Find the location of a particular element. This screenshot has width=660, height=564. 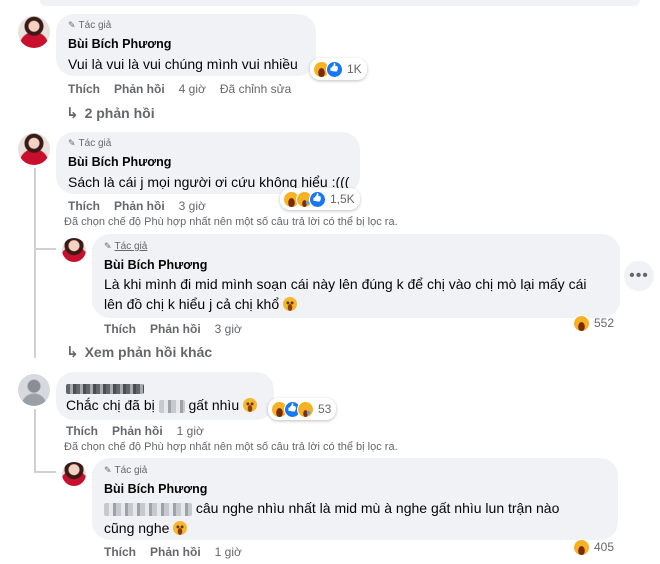

reaction-summary: 405 is located at coordinates (594, 547).